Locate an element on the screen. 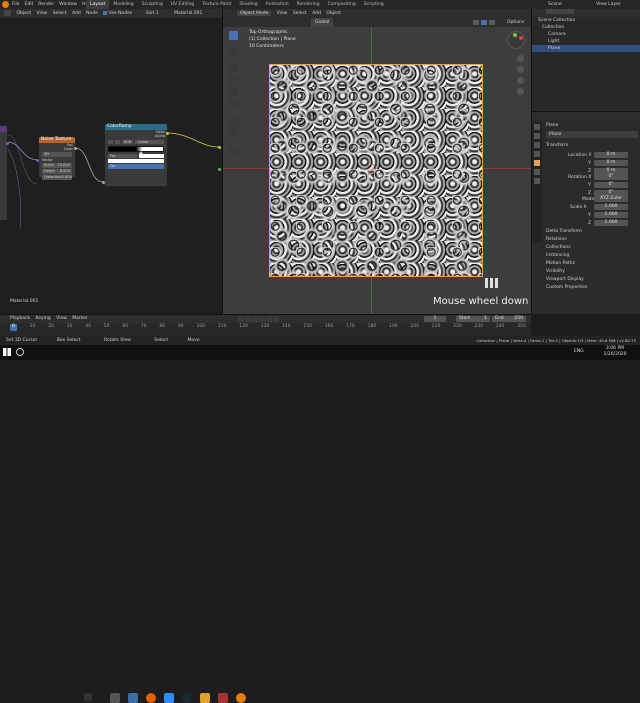 The width and height of the screenshot is (640, 703). timeline-playback-menu: Playback is located at coordinates (20, 318).